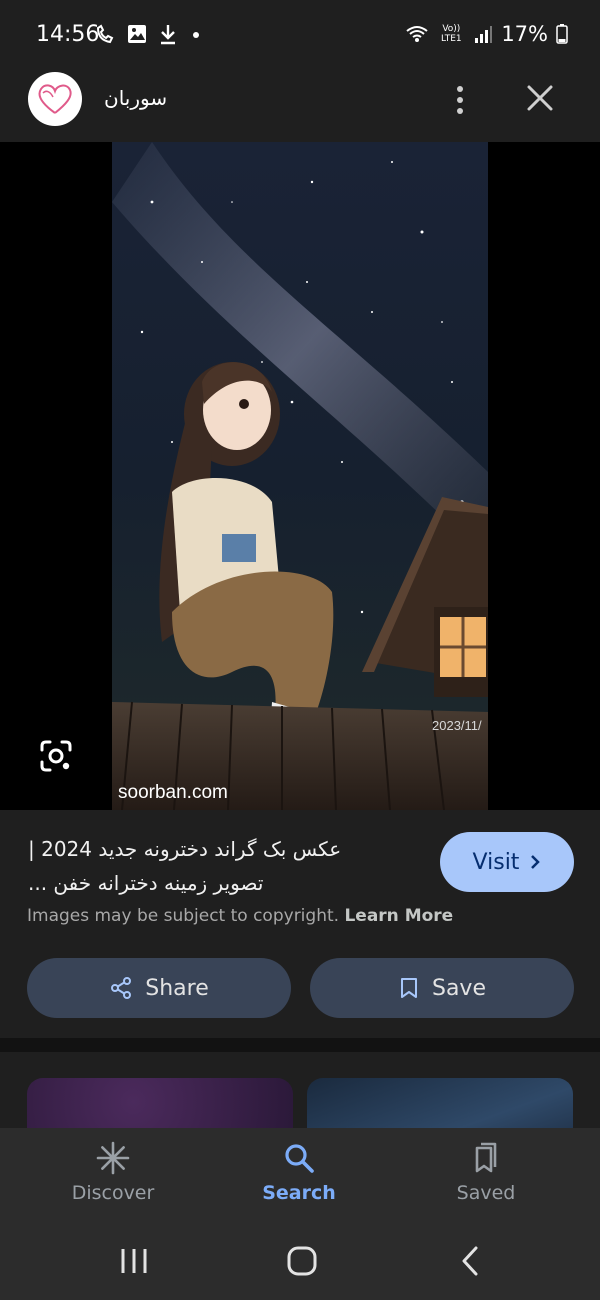 The image size is (600, 1300). I want to click on image-icon, so click(137, 34).